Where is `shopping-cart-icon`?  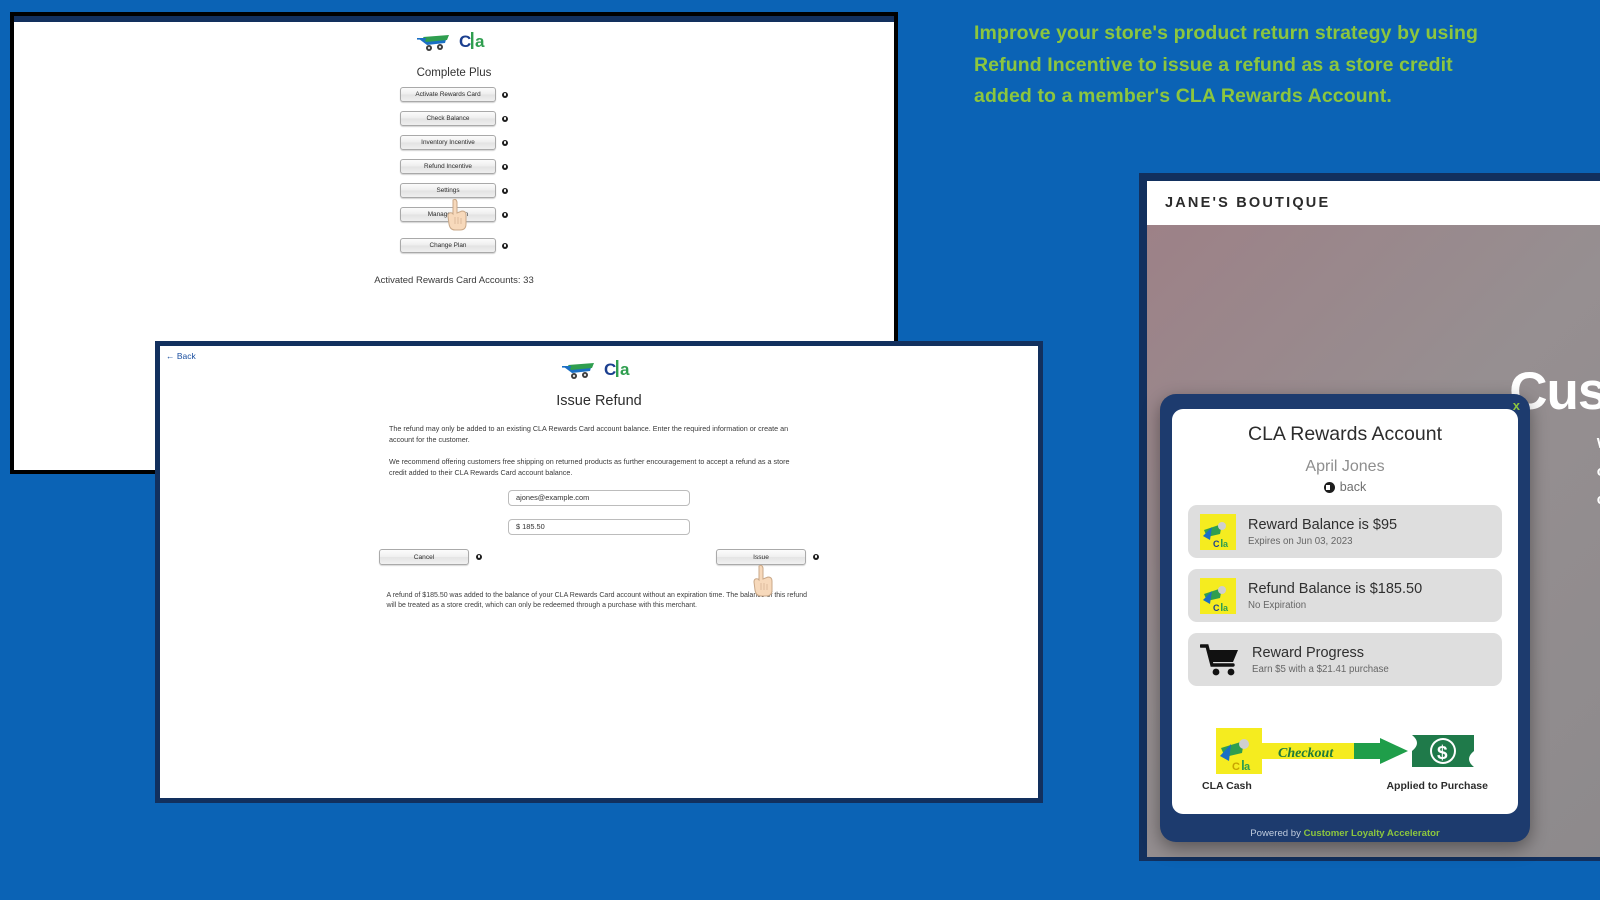 shopping-cart-icon is located at coordinates (1219, 659).